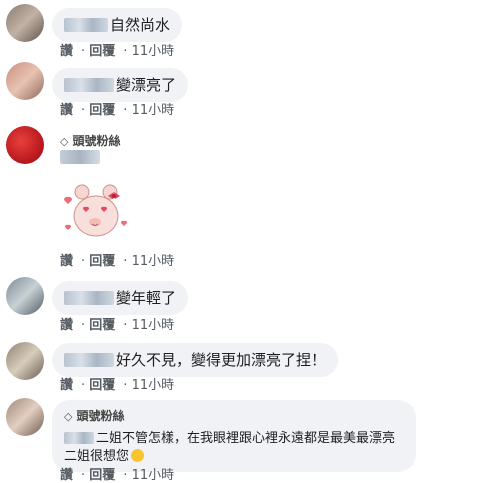 This screenshot has height=483, width=477. Describe the element at coordinates (140, 25) in the screenshot. I see `comment-text: 自然尚水` at that location.